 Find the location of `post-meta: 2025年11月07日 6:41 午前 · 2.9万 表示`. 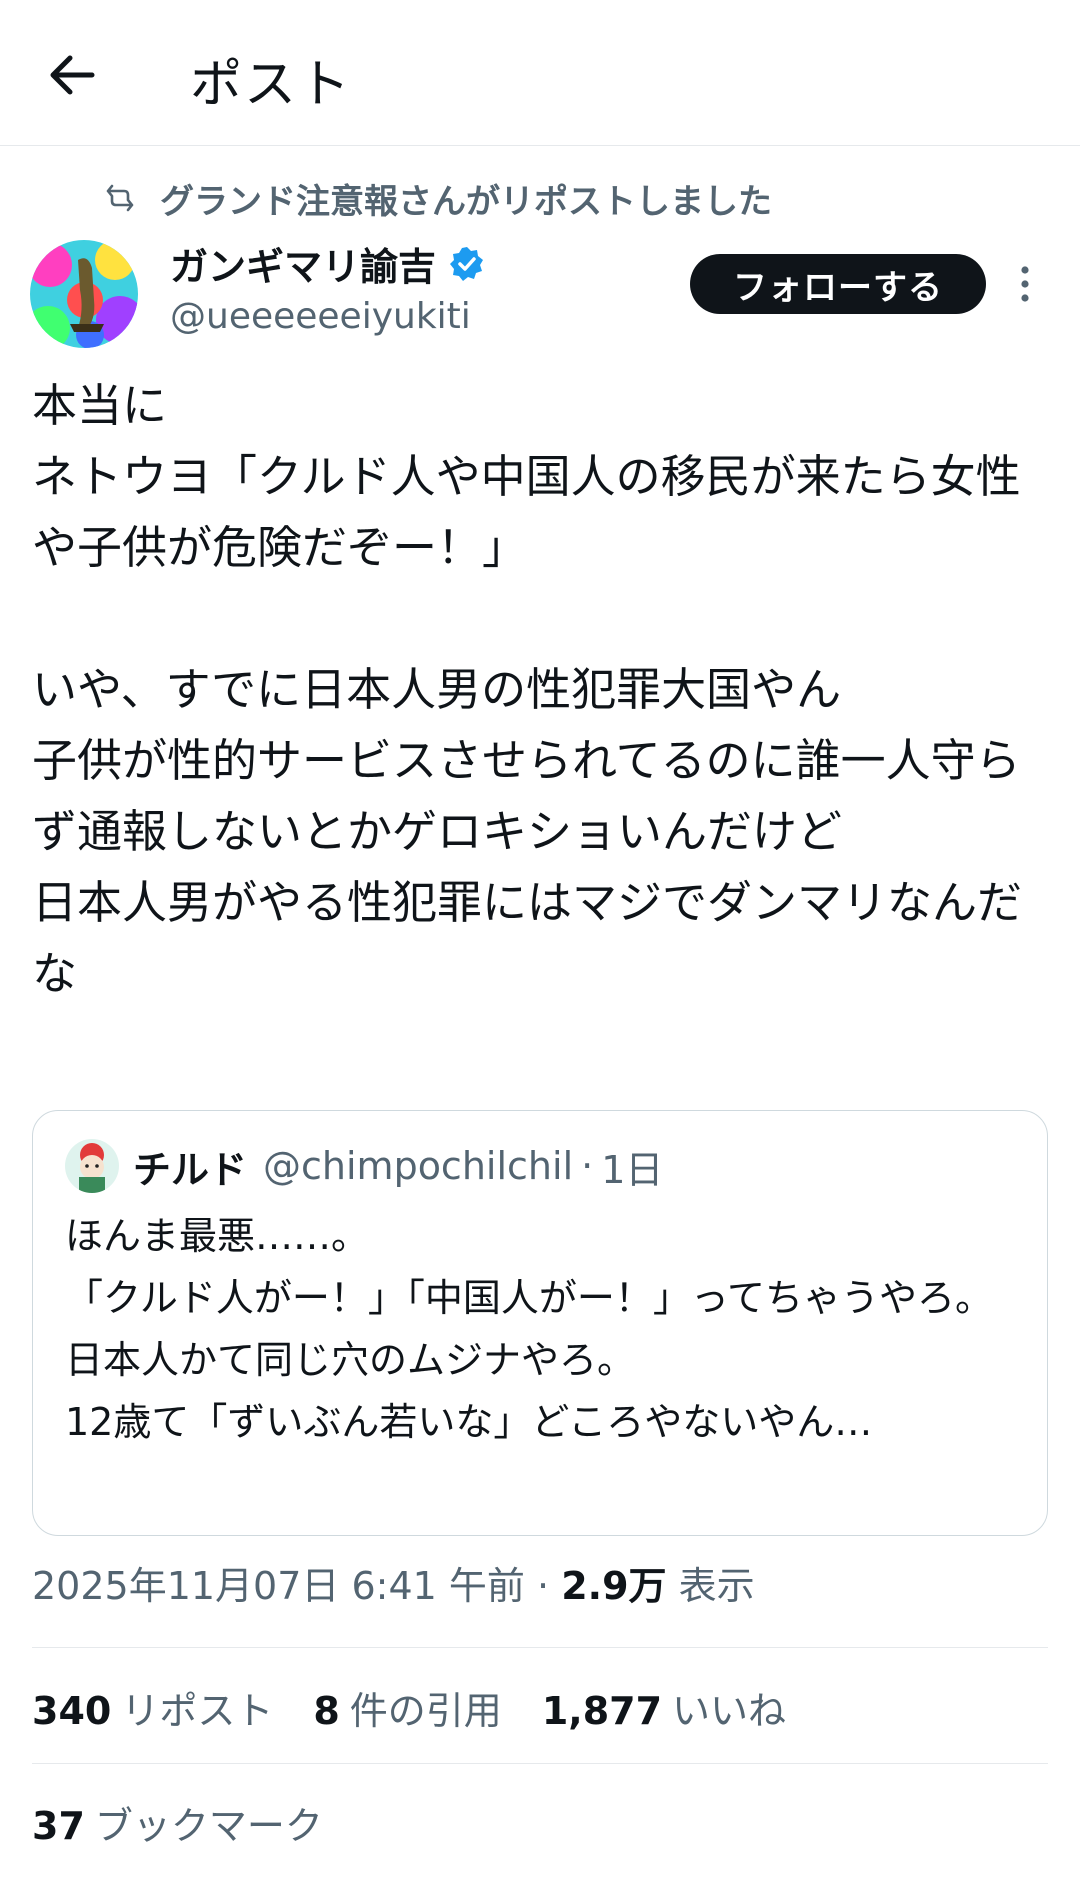

post-meta: 2025年11月07日 6:41 午前 · 2.9万 表示 is located at coordinates (393, 1582).